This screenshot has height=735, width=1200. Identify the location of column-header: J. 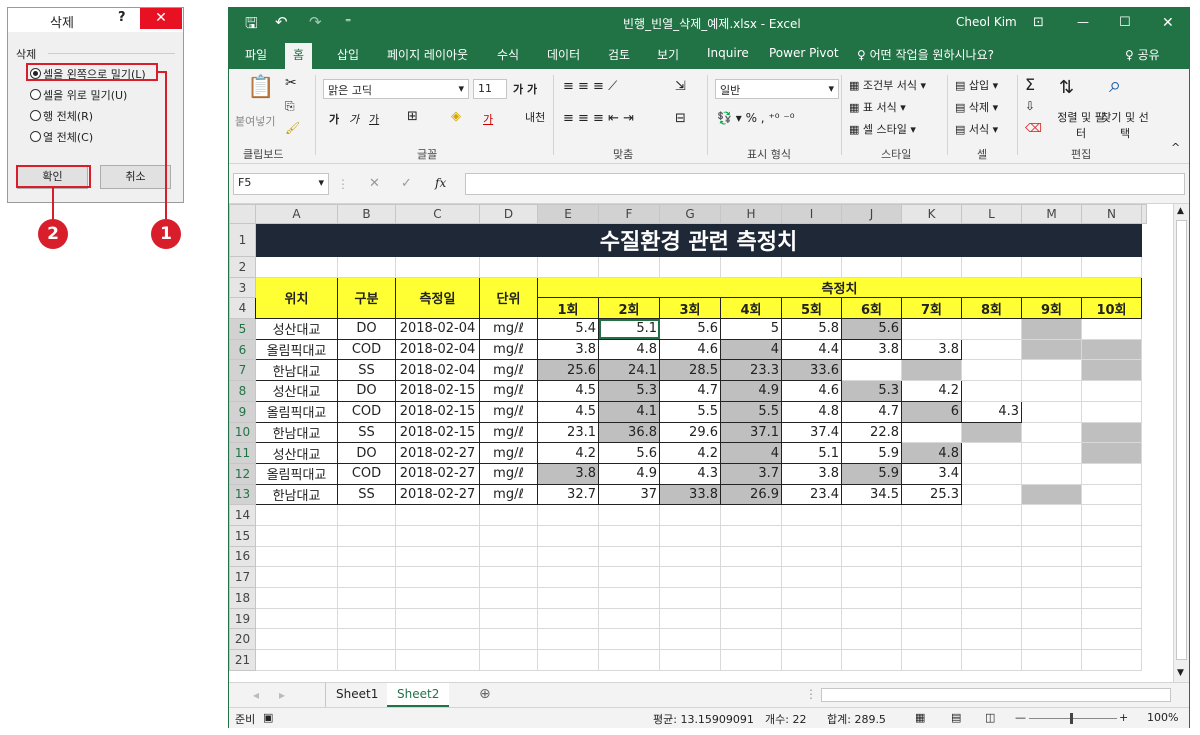
(871, 214).